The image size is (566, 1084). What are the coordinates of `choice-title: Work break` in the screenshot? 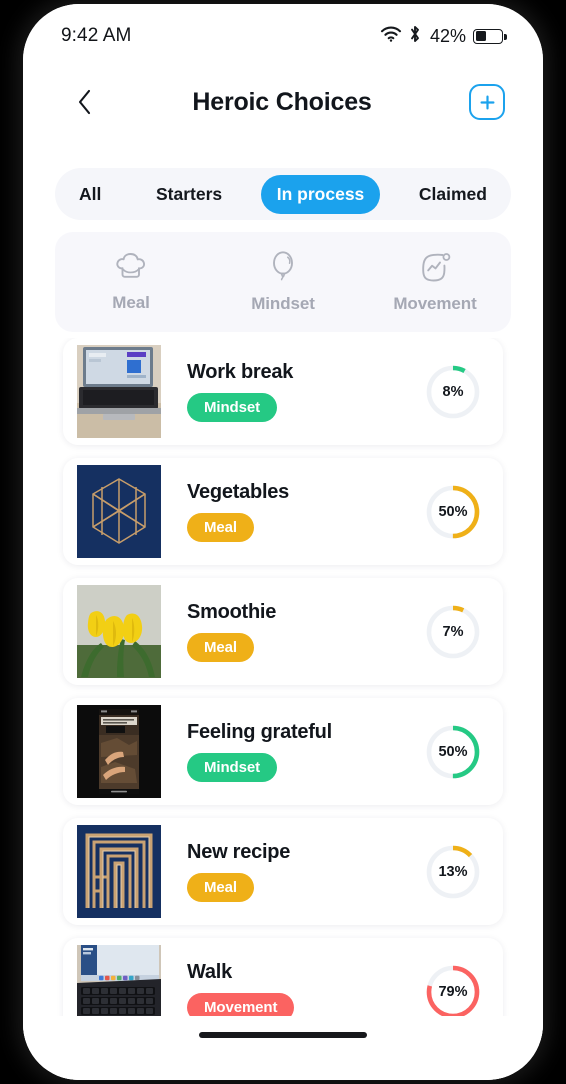 It's located at (240, 372).